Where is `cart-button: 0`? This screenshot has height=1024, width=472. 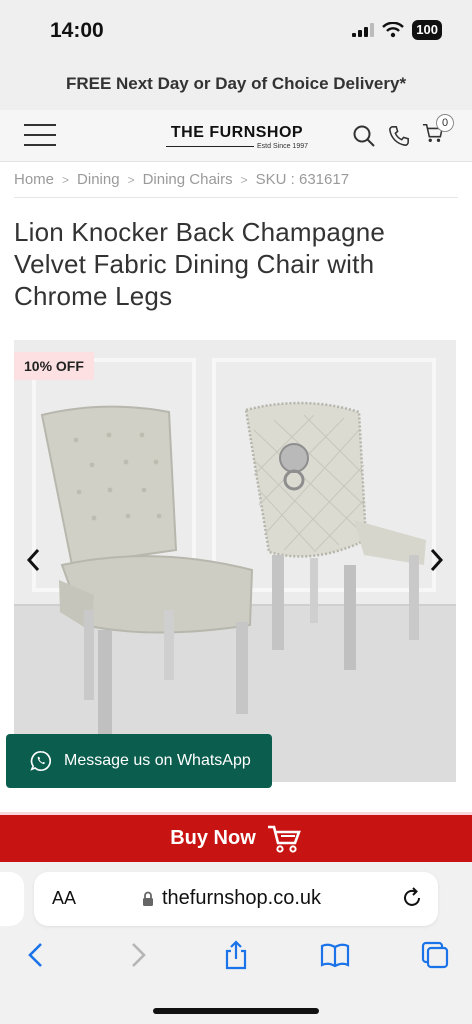
cart-button: 0 is located at coordinates (438, 131).